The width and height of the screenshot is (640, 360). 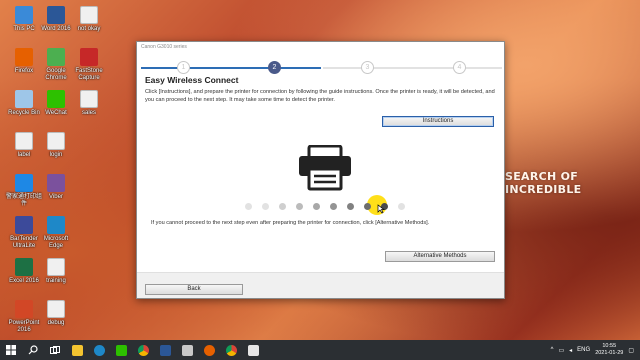 What do you see at coordinates (24, 225) in the screenshot?
I see `bartender-icon` at bounding box center [24, 225].